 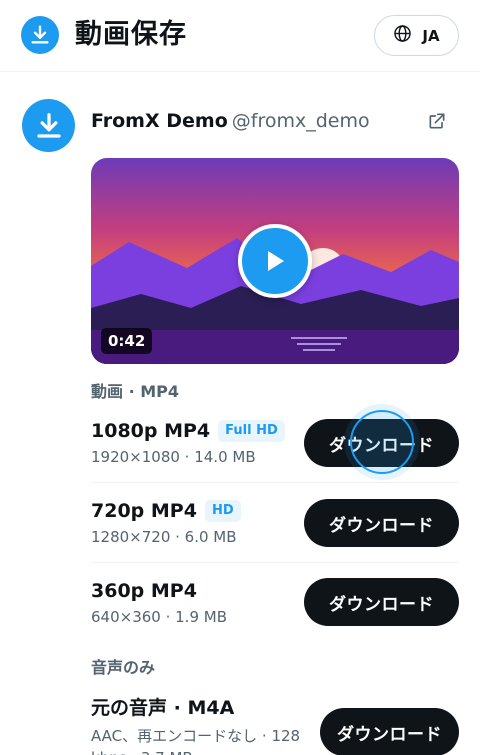 What do you see at coordinates (123, 667) in the screenshot?
I see `audio-section-label: 音声のみ` at bounding box center [123, 667].